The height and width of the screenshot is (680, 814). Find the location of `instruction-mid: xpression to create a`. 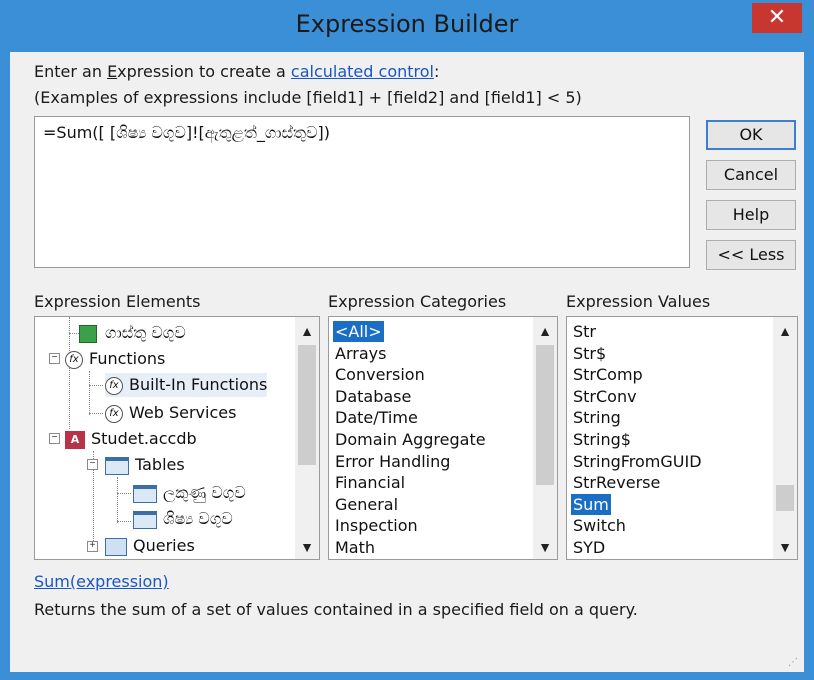

instruction-mid: xpression to create a is located at coordinates (204, 71).